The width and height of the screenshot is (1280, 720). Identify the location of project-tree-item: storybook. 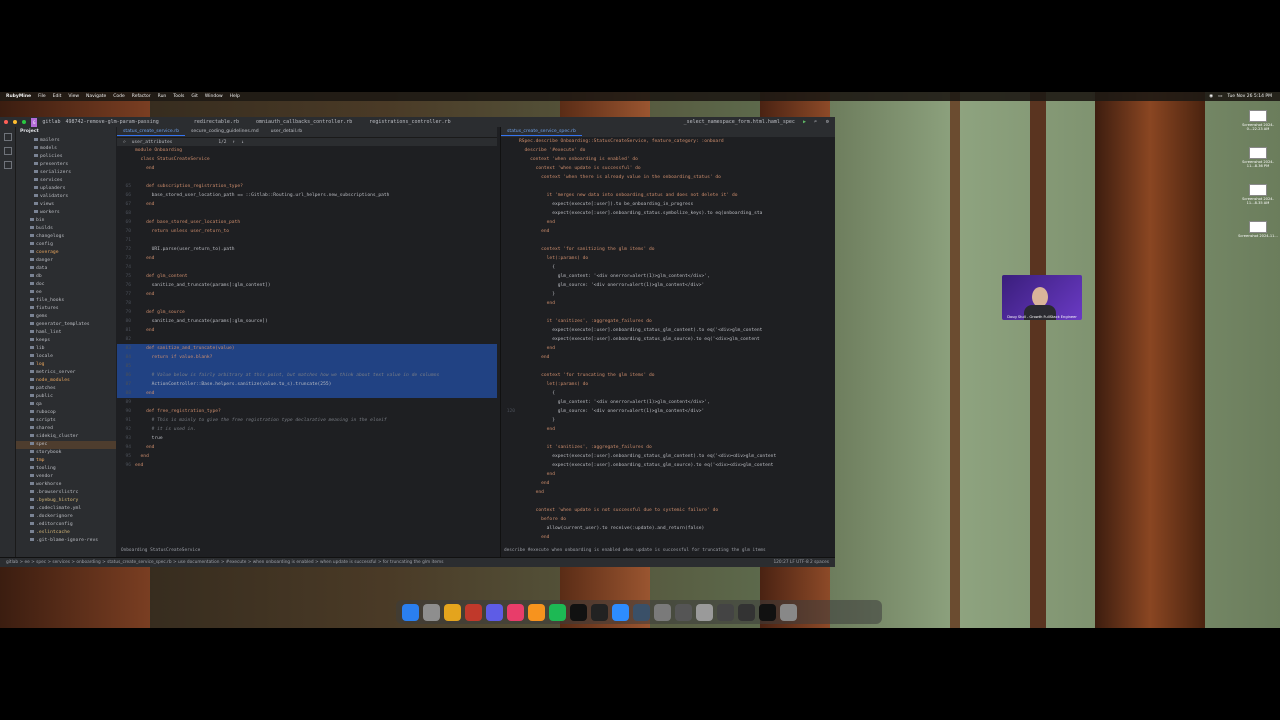
(66, 453).